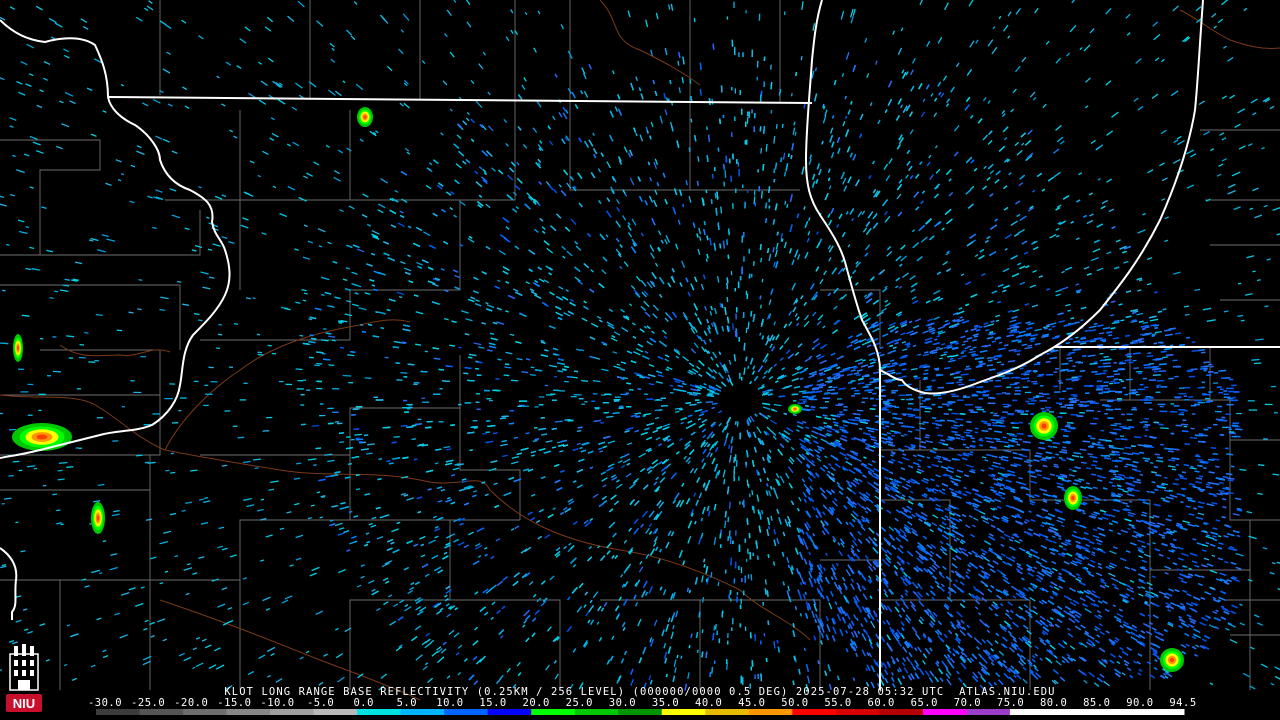  What do you see at coordinates (148, 703) in the screenshot?
I see `colorbar-label: -25.0` at bounding box center [148, 703].